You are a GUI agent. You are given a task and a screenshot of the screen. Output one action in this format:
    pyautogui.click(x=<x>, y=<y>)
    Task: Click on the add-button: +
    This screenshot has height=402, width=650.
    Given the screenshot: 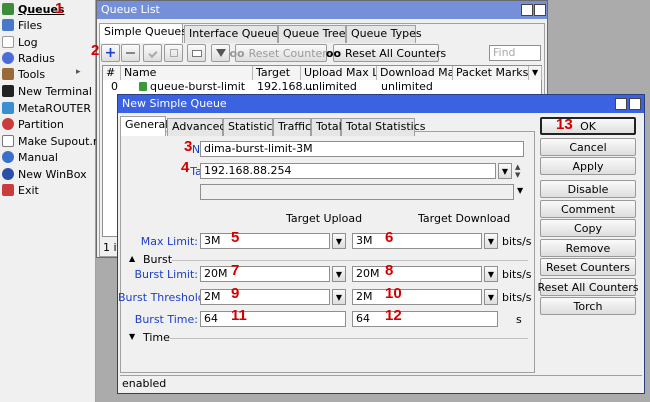 What is the action you would take?
    pyautogui.click(x=110, y=53)
    